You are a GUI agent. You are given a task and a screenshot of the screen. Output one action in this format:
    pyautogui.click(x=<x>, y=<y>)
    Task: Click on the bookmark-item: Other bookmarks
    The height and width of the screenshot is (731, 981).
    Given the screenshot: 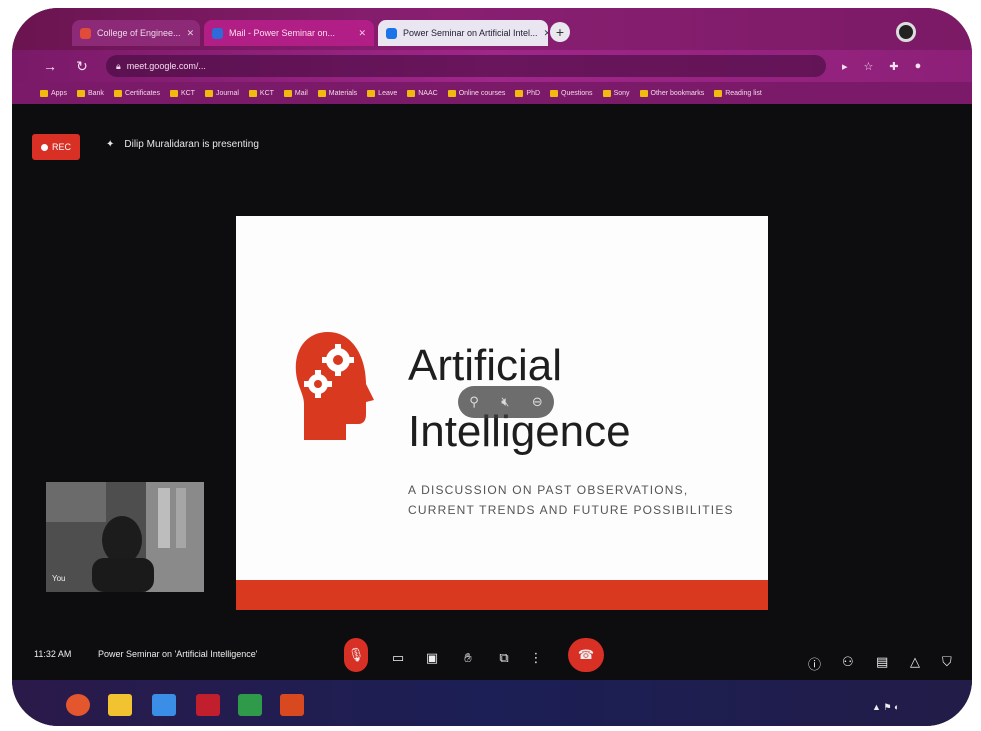 What is the action you would take?
    pyautogui.click(x=672, y=93)
    